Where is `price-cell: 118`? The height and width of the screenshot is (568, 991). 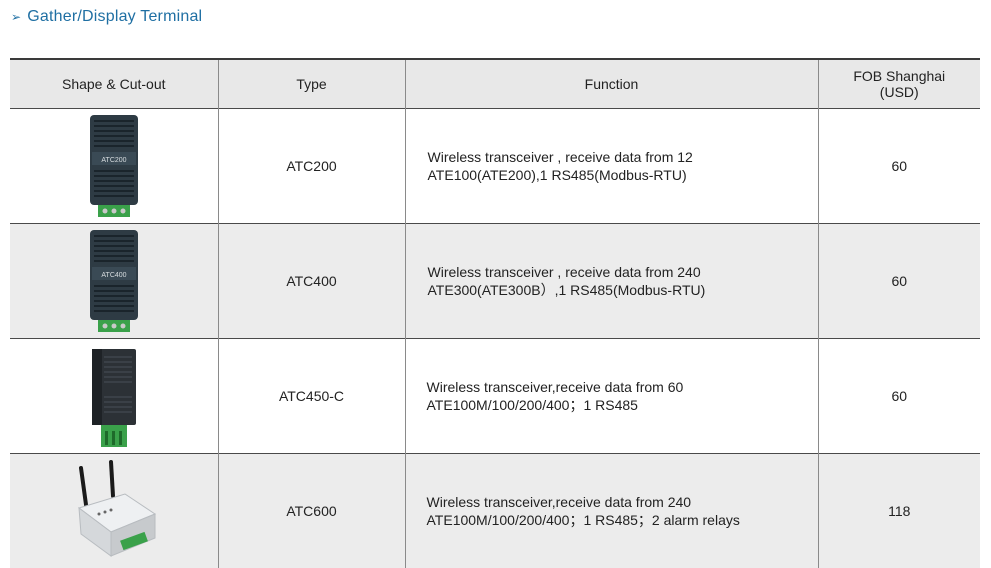
price-cell: 118 is located at coordinates (899, 511).